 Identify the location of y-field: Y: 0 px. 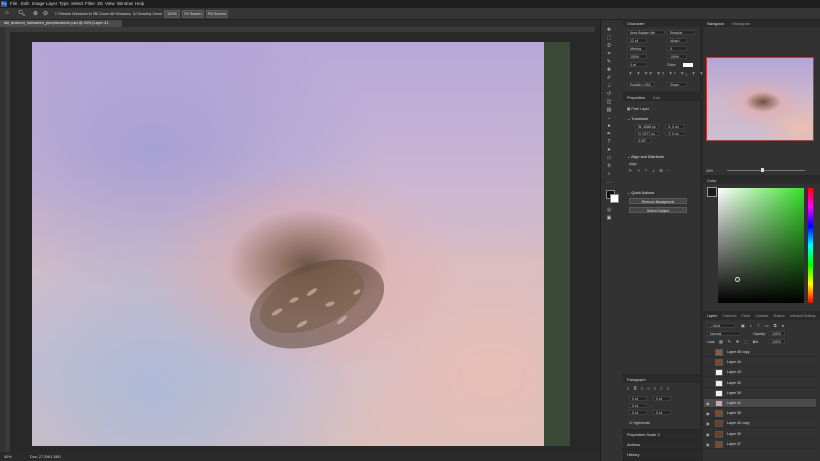
(675, 133).